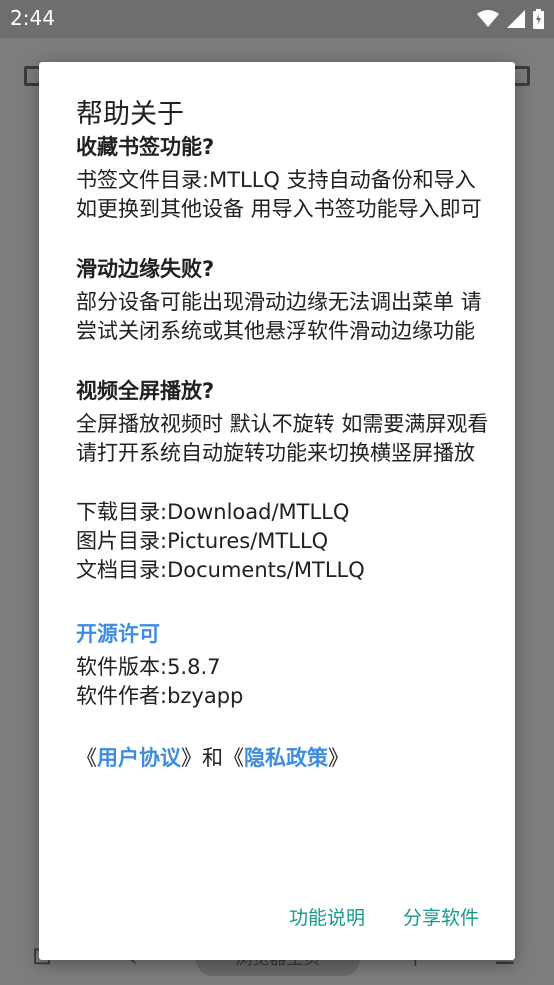 This screenshot has height=985, width=554. I want to click on agreement-row: 《用户协议》和《隐私政策》, so click(286, 758).